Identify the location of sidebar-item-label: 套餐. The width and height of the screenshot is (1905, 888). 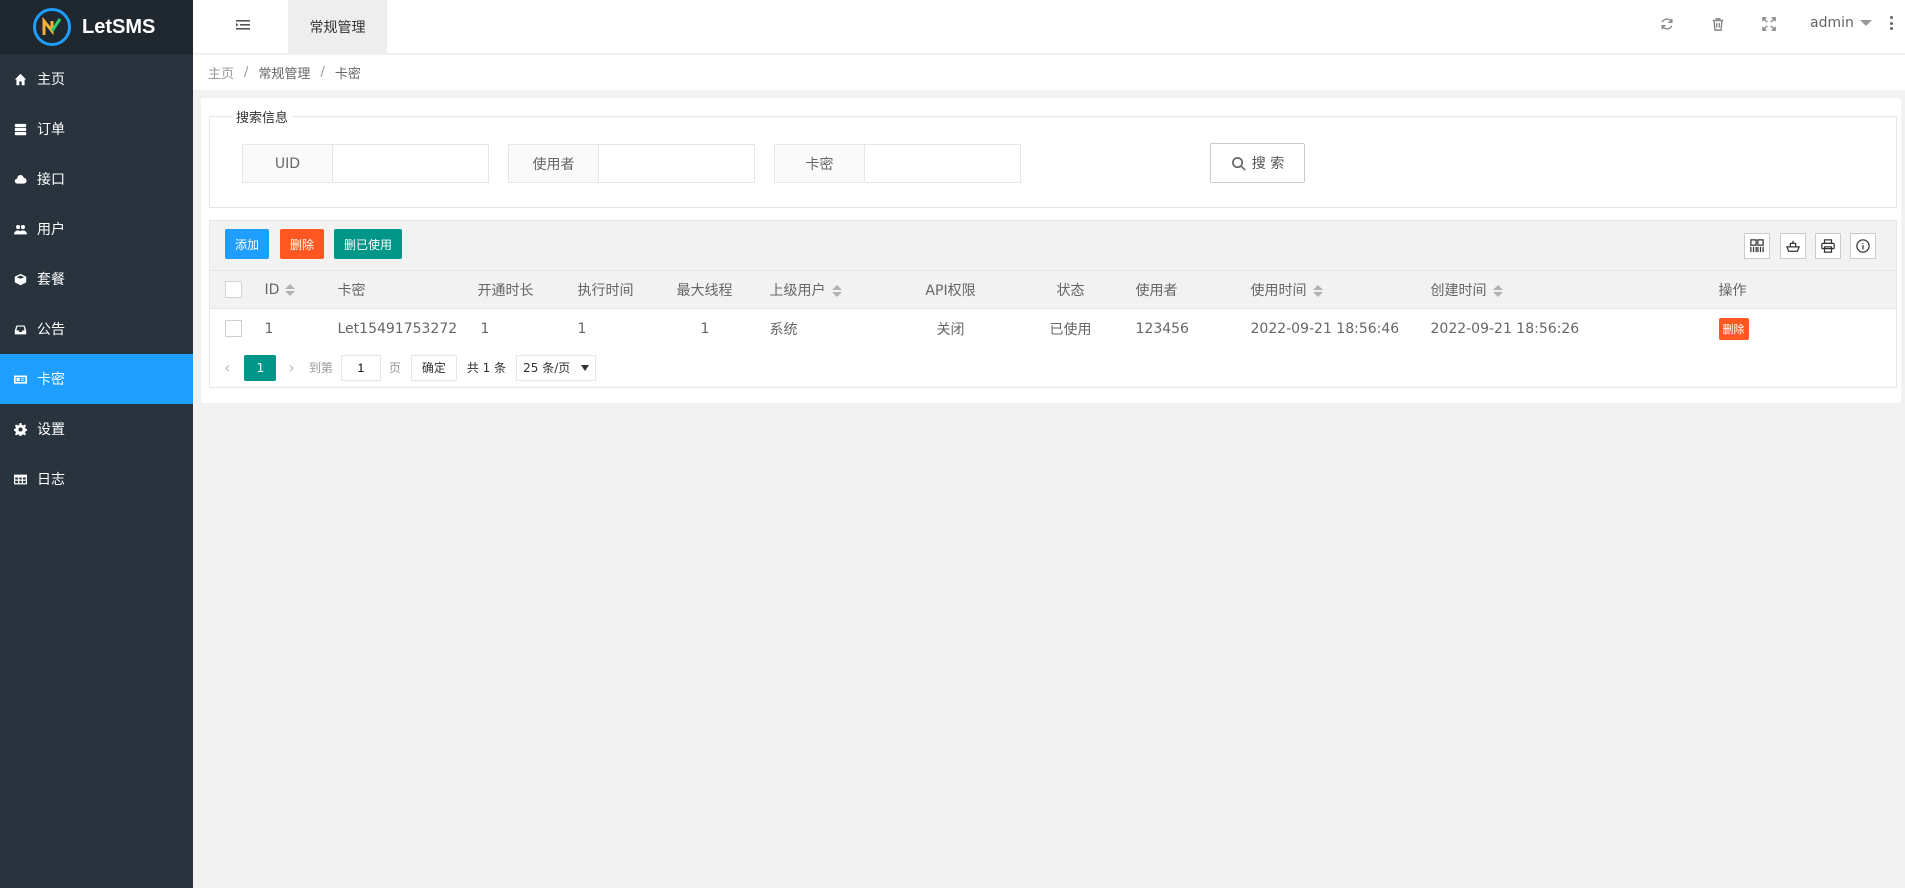
(51, 280).